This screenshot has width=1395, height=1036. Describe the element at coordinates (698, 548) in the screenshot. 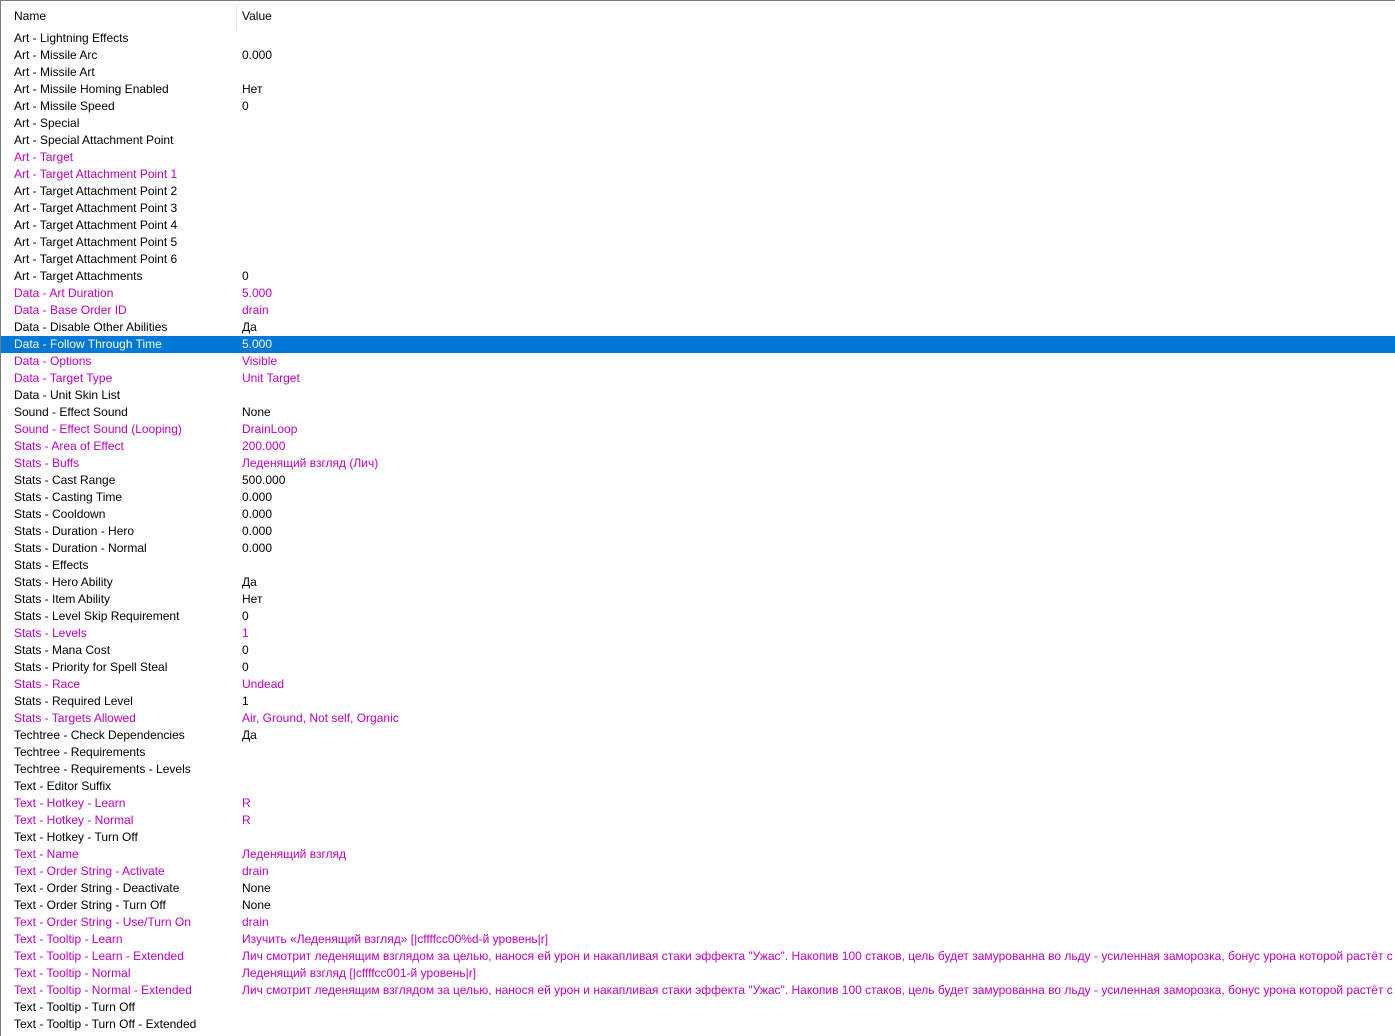

I see `property-row: Stats - Duration - Normal 0.000` at that location.